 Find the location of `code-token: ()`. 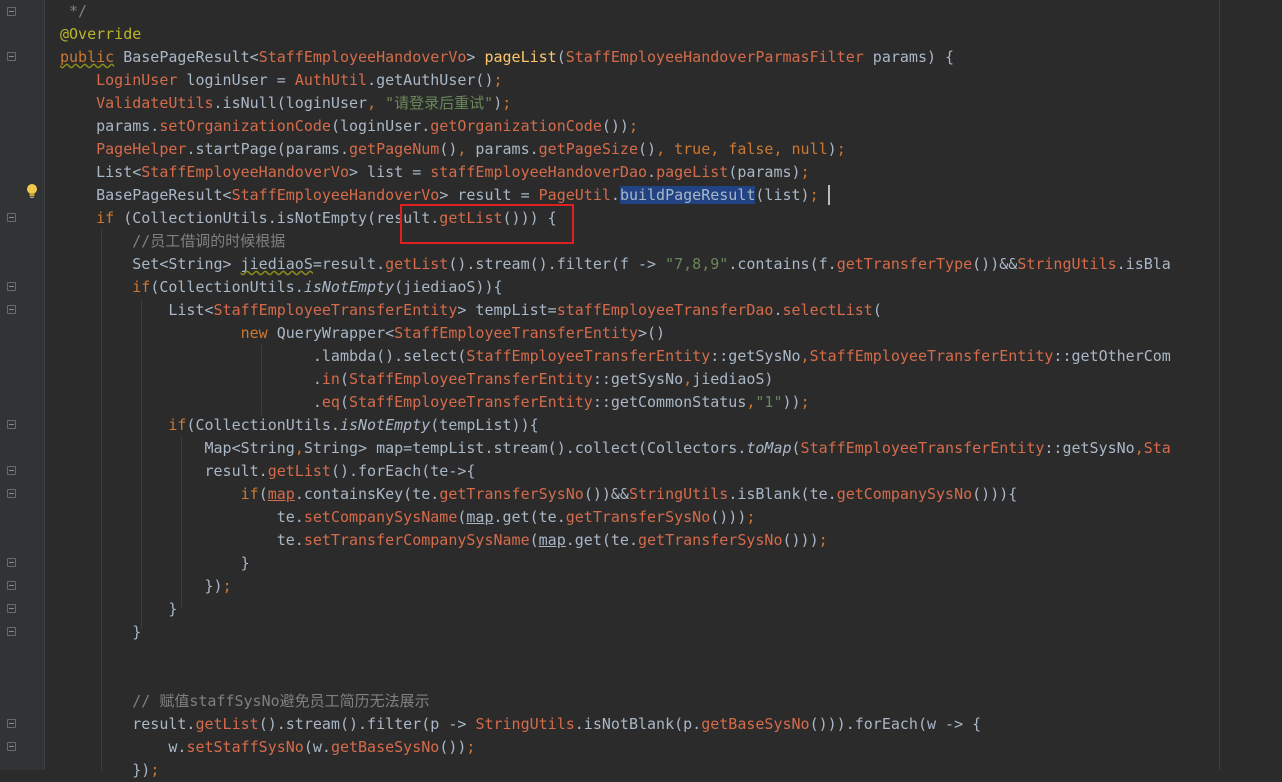

code-token: () is located at coordinates (448, 149).